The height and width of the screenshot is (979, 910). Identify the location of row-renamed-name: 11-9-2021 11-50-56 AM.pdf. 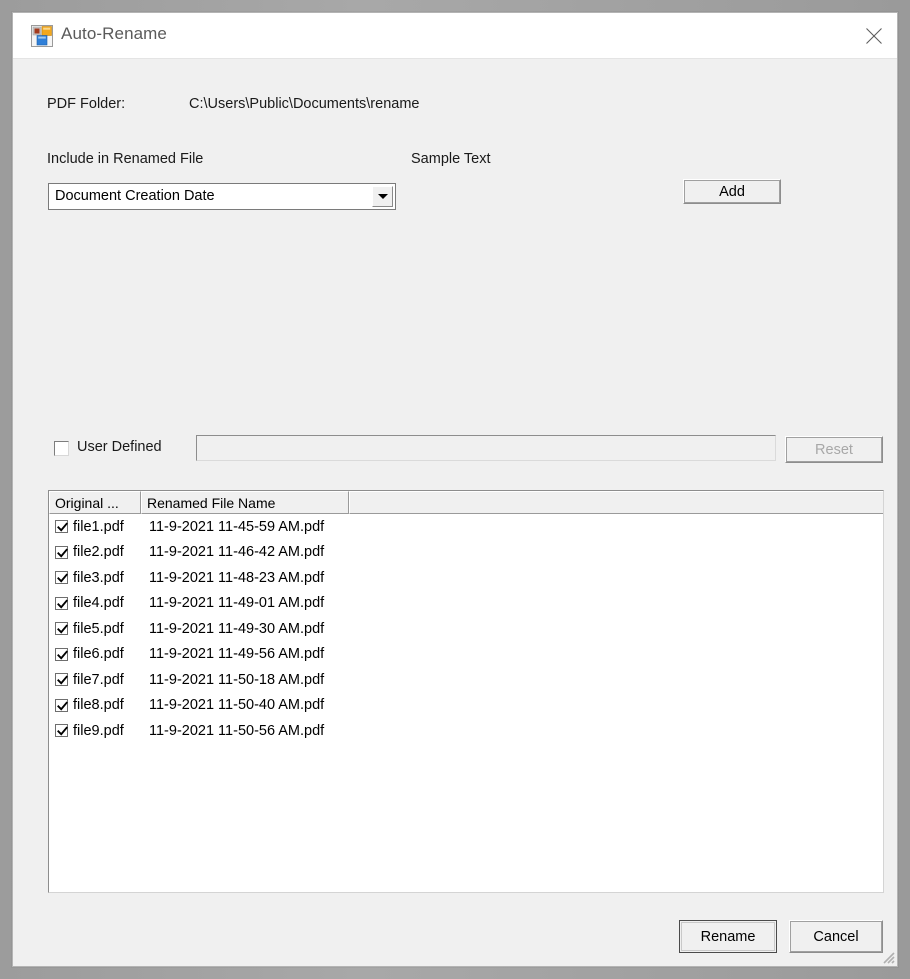
(237, 730).